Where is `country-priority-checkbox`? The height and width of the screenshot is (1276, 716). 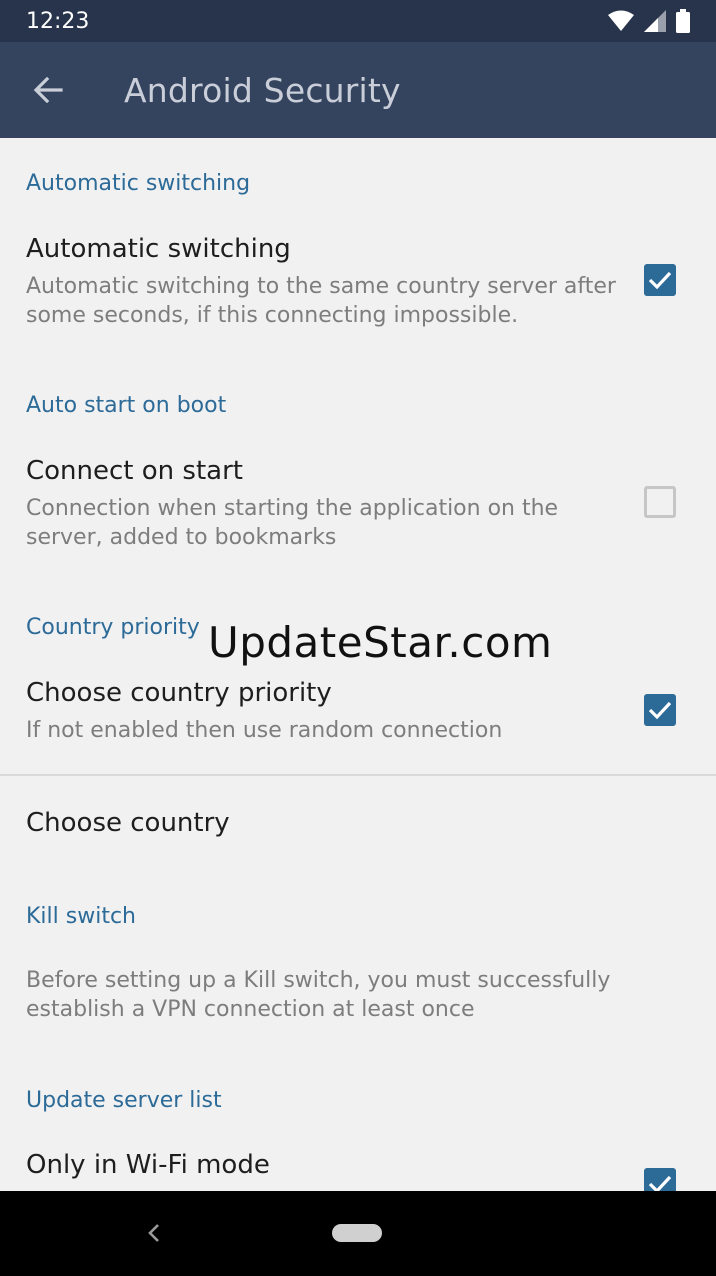 country-priority-checkbox is located at coordinates (660, 710).